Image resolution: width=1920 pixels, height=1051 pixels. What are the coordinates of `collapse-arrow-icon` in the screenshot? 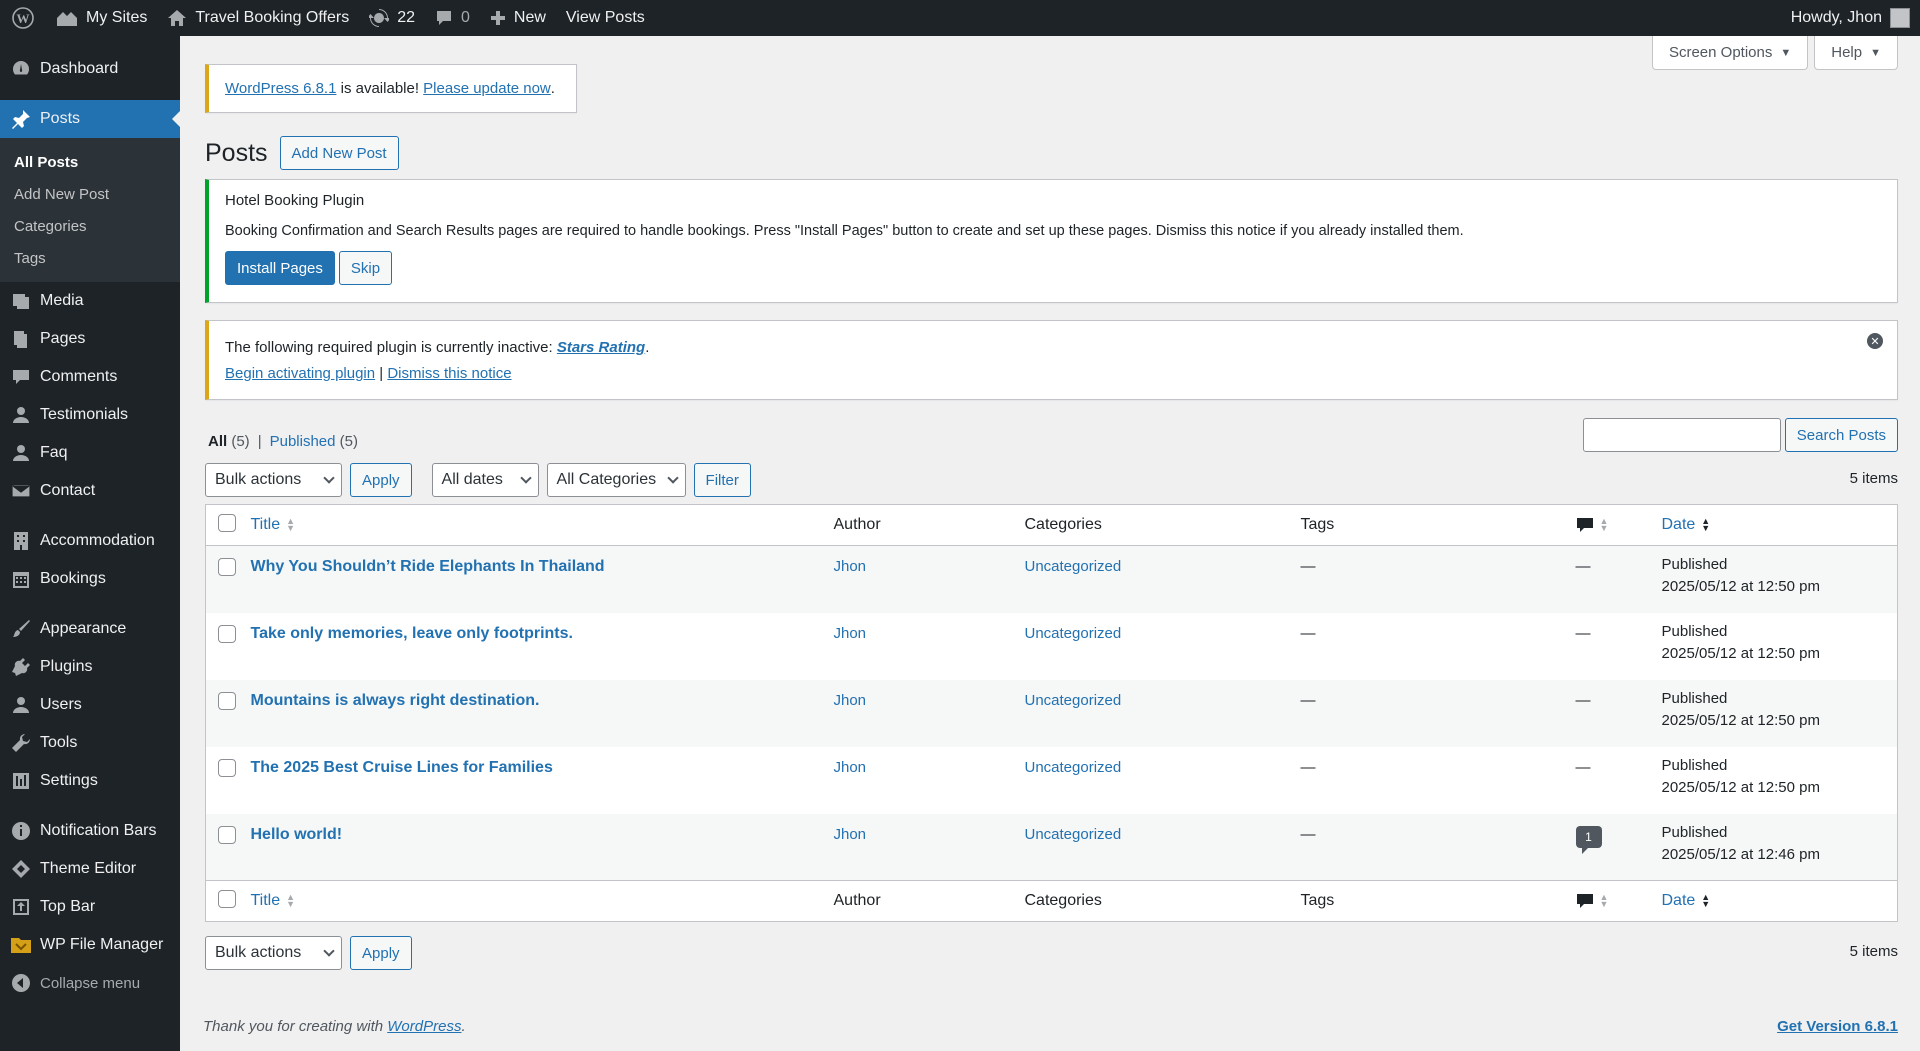 It's located at (21, 983).